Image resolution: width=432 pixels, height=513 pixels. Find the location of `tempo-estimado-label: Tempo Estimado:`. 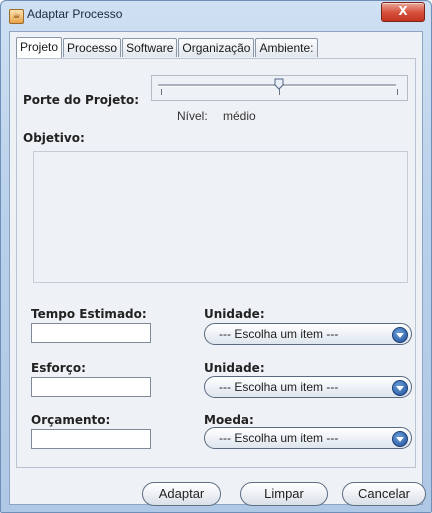

tempo-estimado-label: Tempo Estimado: is located at coordinates (89, 314).